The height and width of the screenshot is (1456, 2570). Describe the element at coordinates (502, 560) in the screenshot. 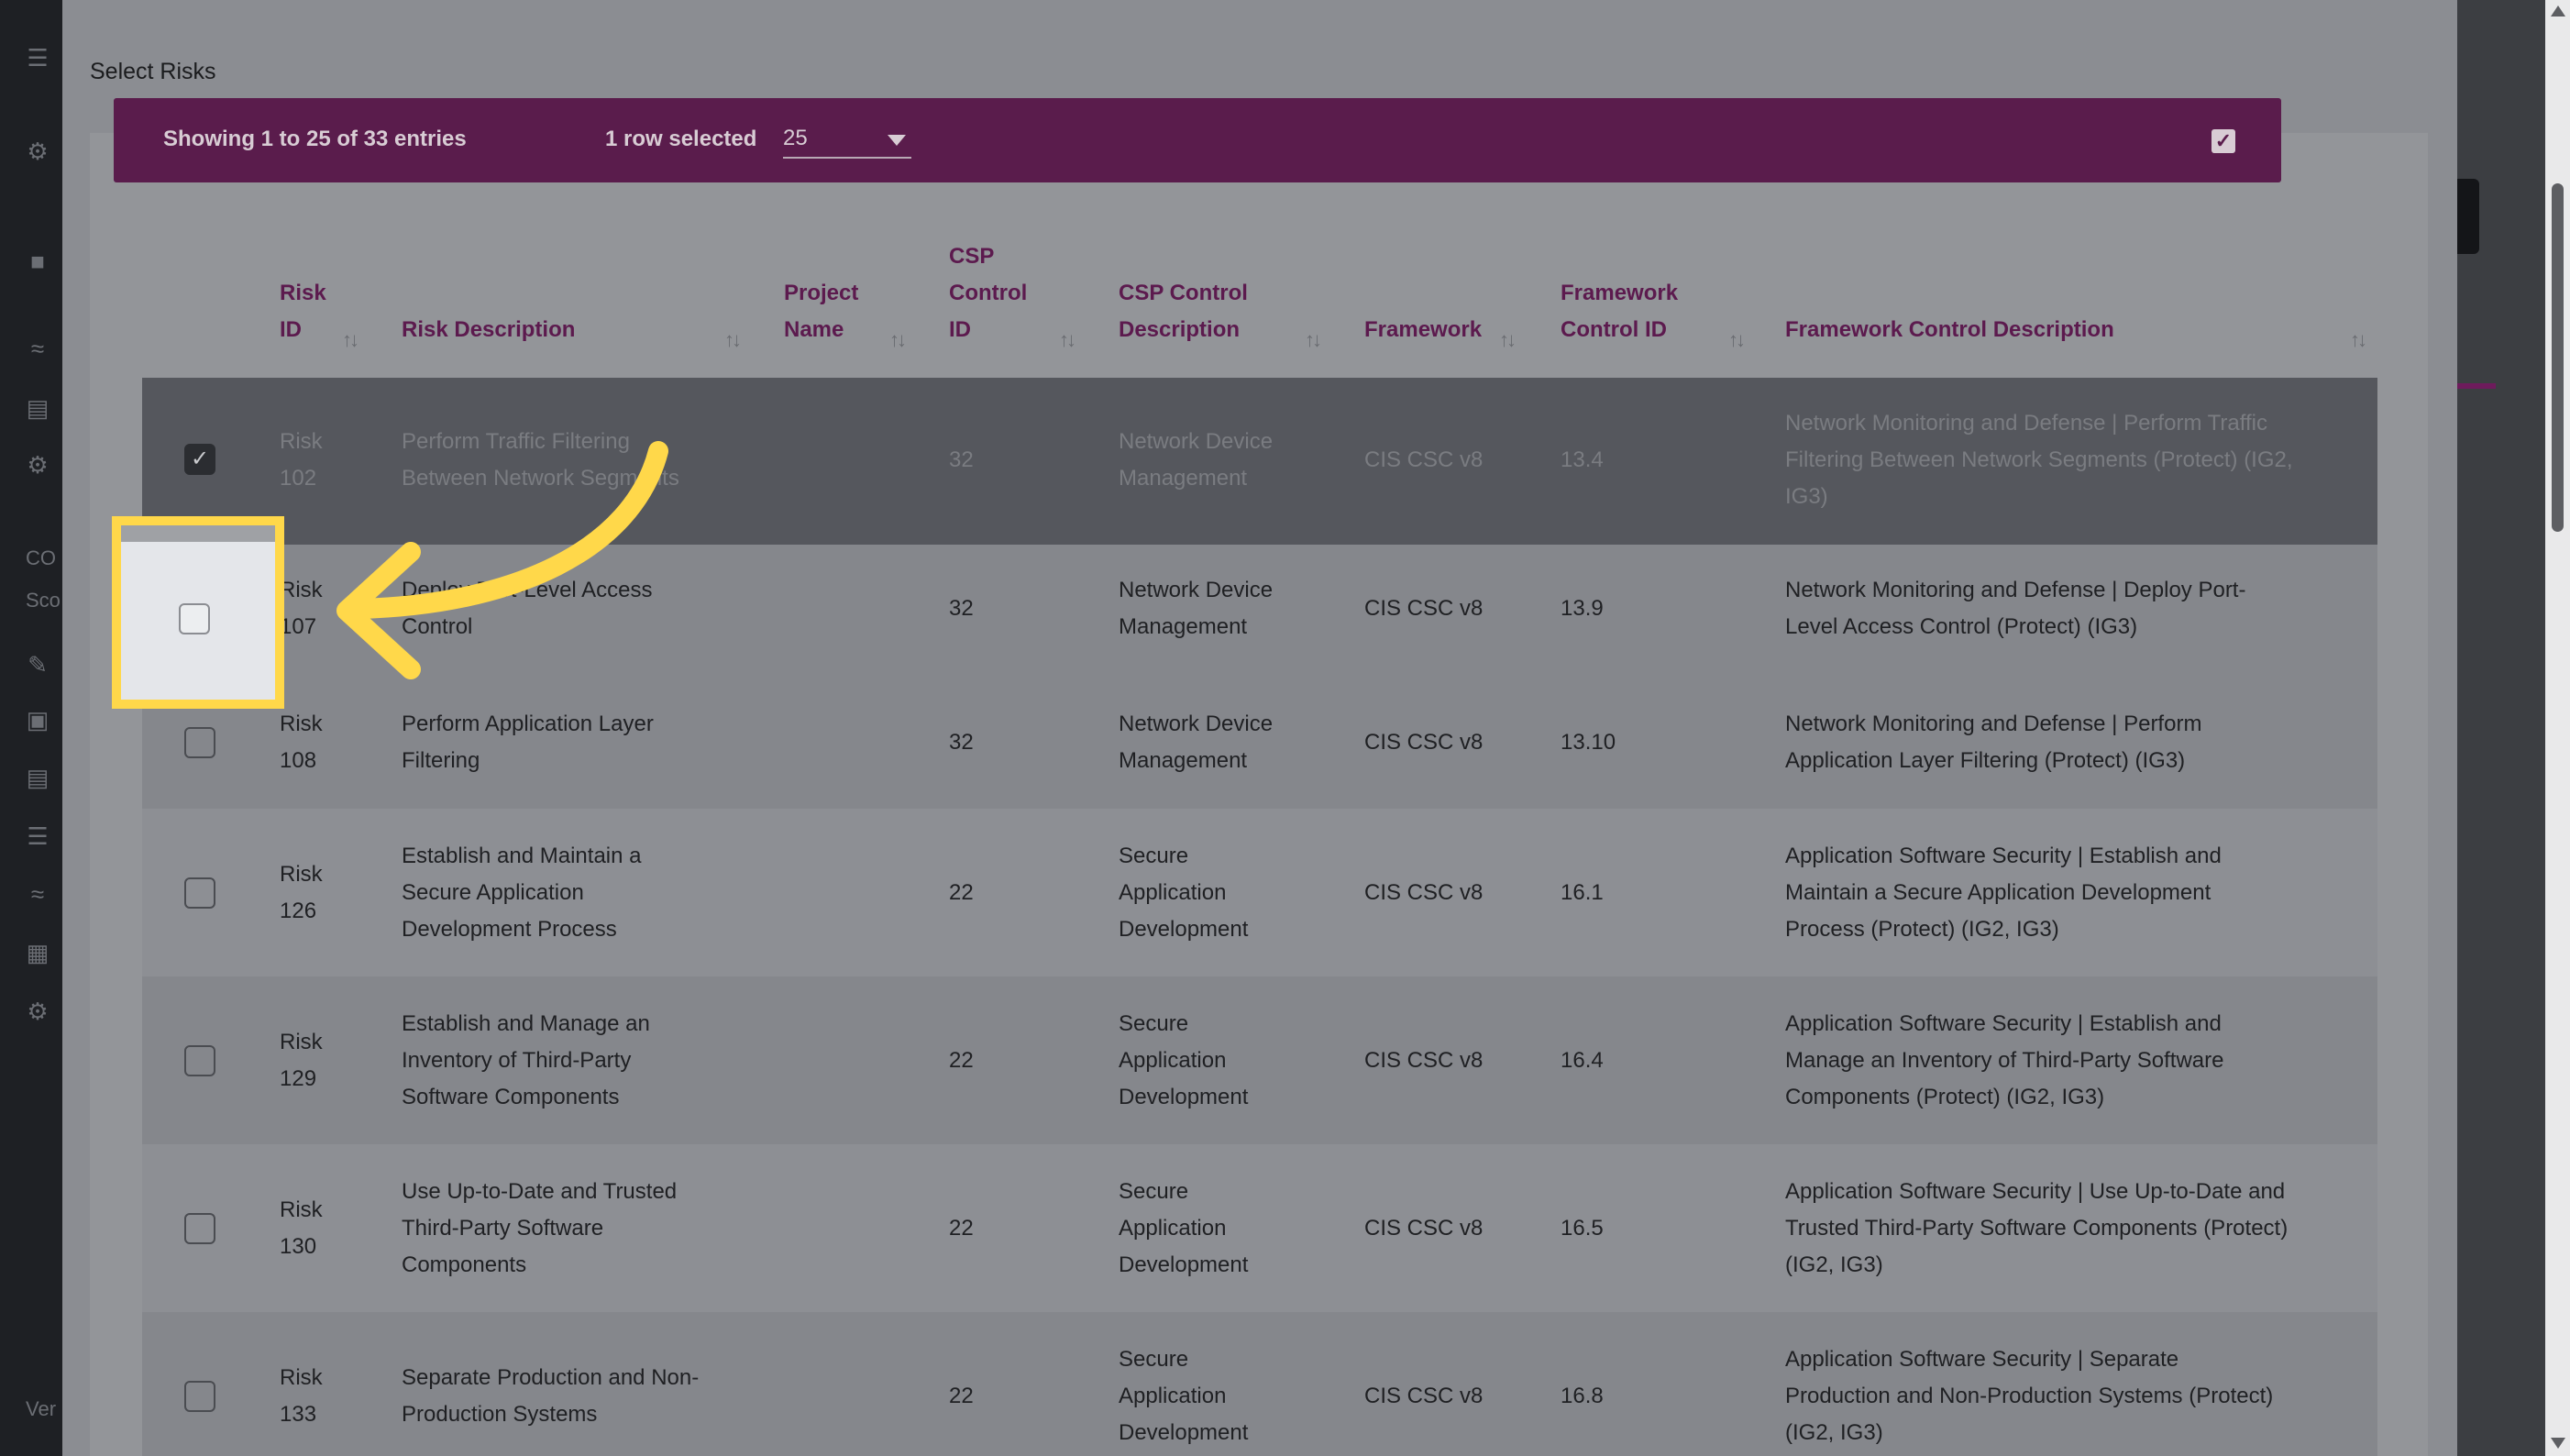

I see `pointer-arrow-icon` at that location.